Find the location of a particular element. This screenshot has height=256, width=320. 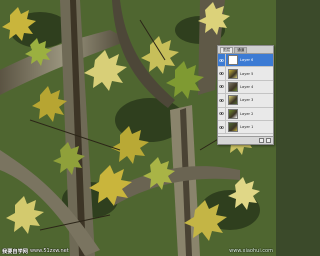

layer-row: Layer 3 is located at coordinates (245, 101).